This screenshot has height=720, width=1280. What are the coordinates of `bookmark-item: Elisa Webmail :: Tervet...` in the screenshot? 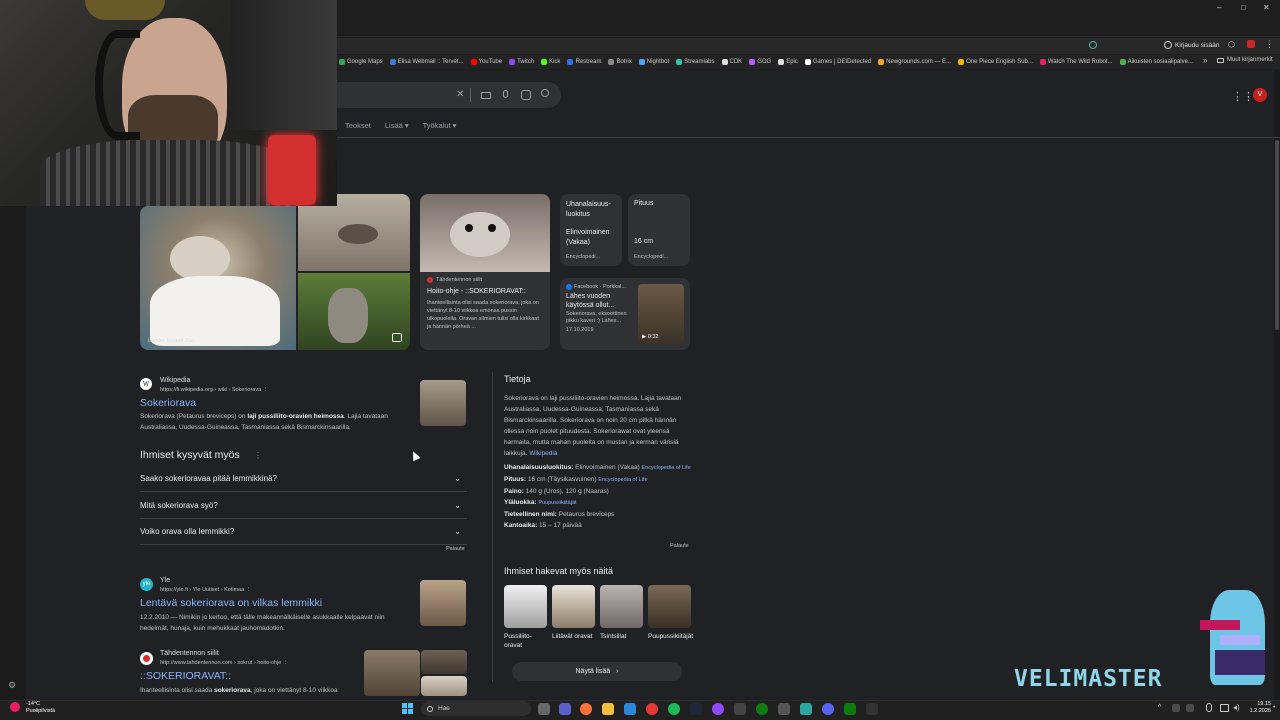 It's located at (426, 62).